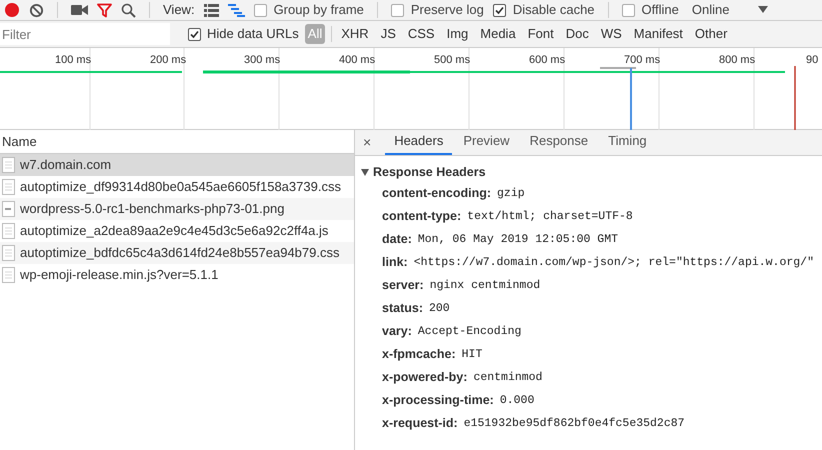 This screenshot has width=822, height=450. Describe the element at coordinates (402, 309) in the screenshot. I see `header-name: status:` at that location.